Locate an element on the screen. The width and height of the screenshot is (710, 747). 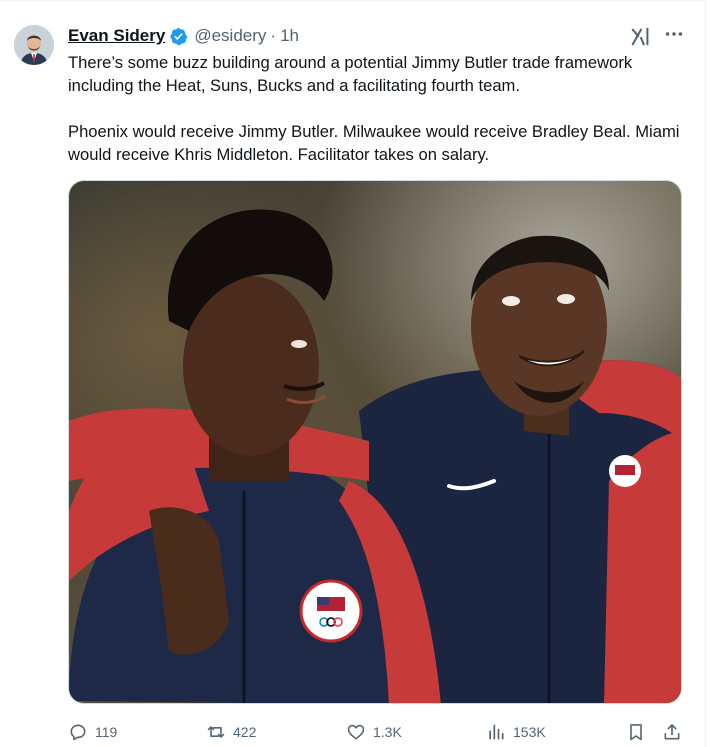
views-icon is located at coordinates (496, 732).